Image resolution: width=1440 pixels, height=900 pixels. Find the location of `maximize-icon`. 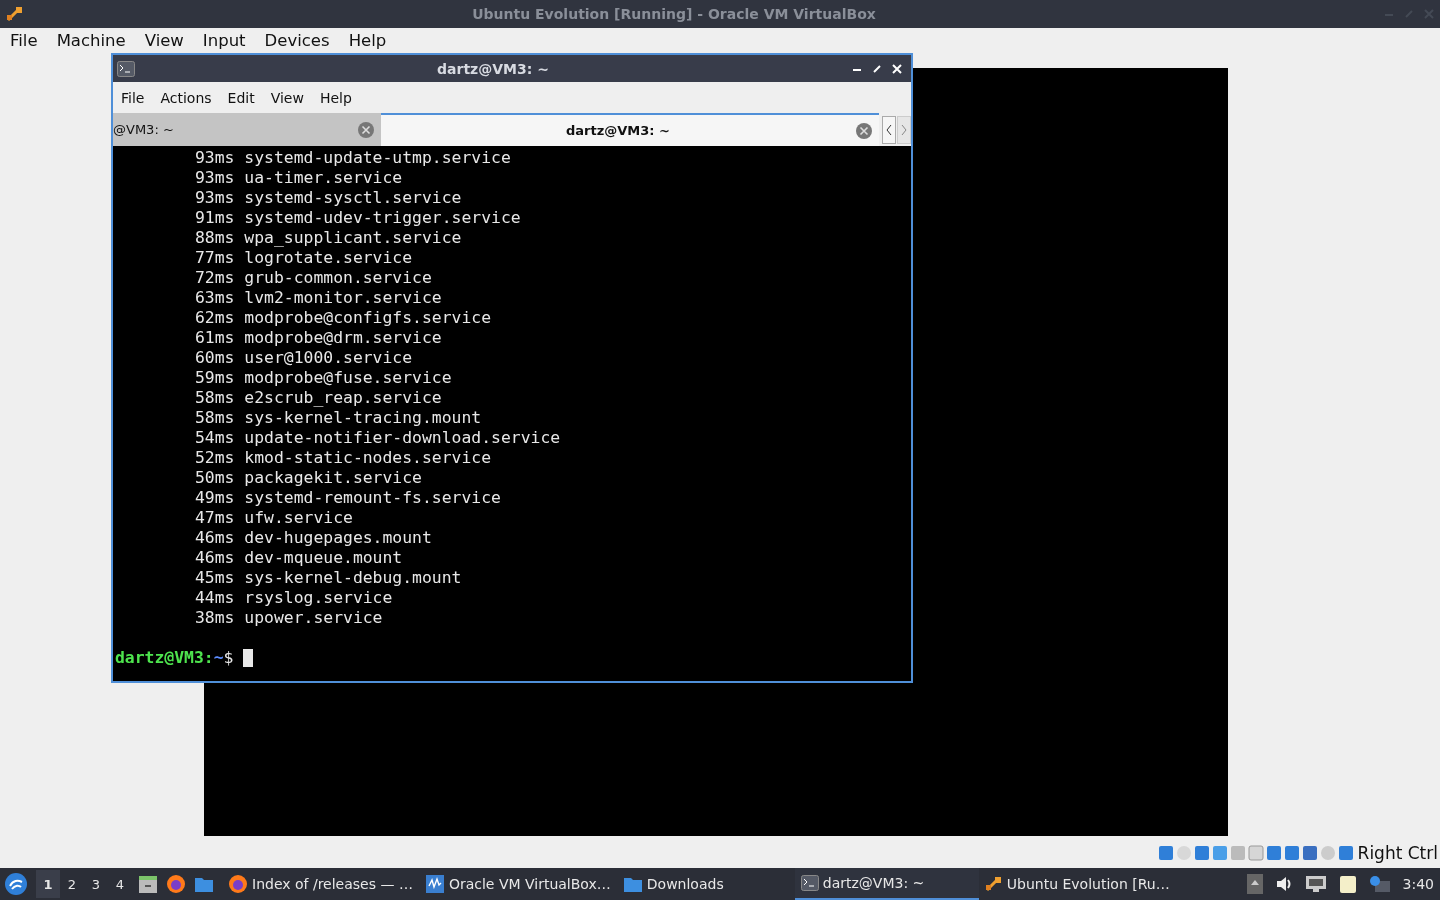

maximize-icon is located at coordinates (877, 68).